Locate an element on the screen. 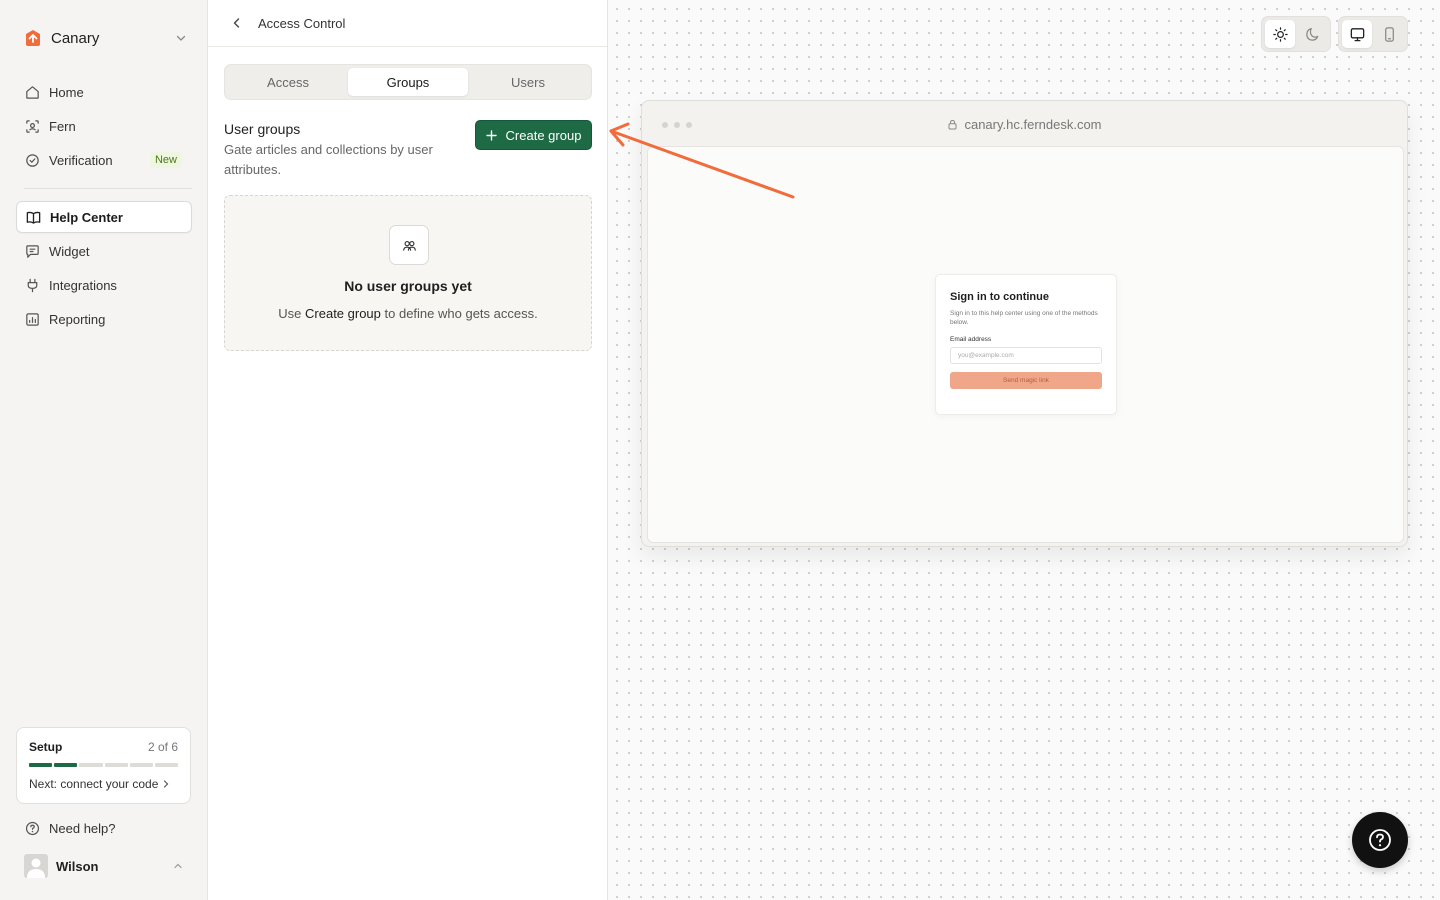  access-tabs: Access Groups Users is located at coordinates (408, 82).